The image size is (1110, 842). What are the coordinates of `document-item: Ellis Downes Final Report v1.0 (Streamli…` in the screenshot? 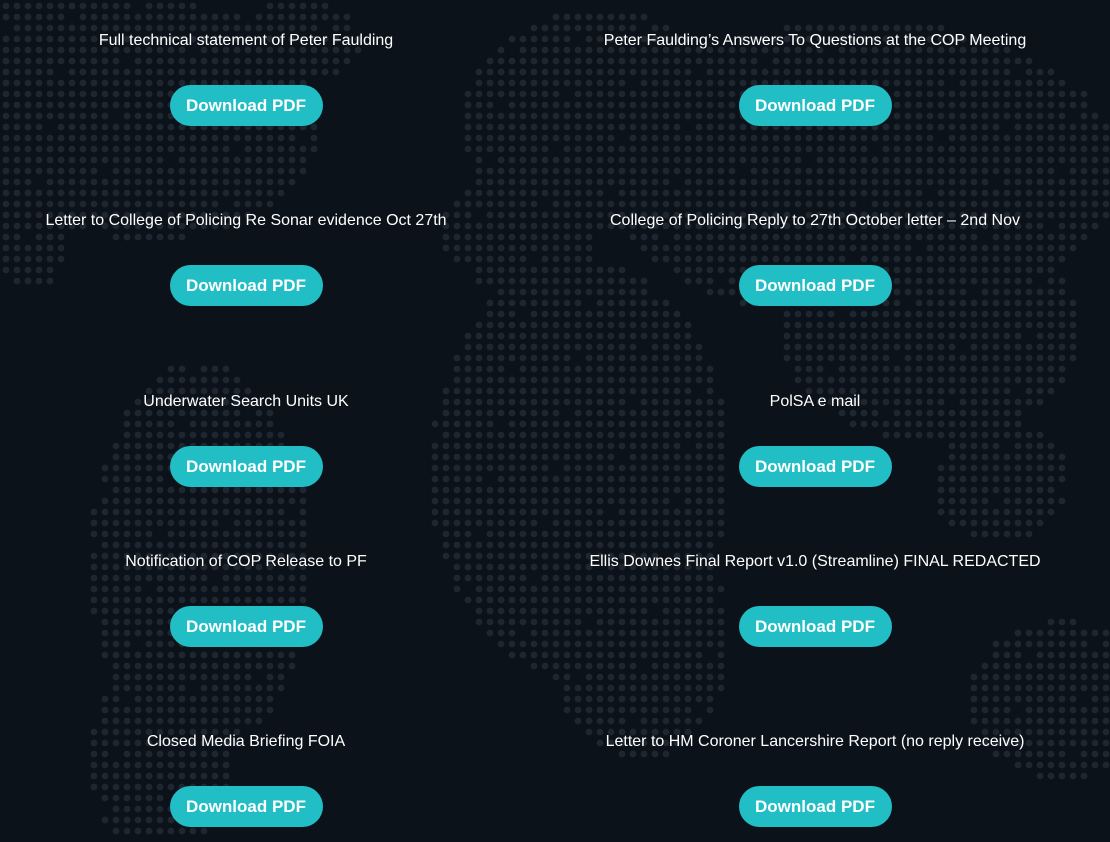 It's located at (815, 599).